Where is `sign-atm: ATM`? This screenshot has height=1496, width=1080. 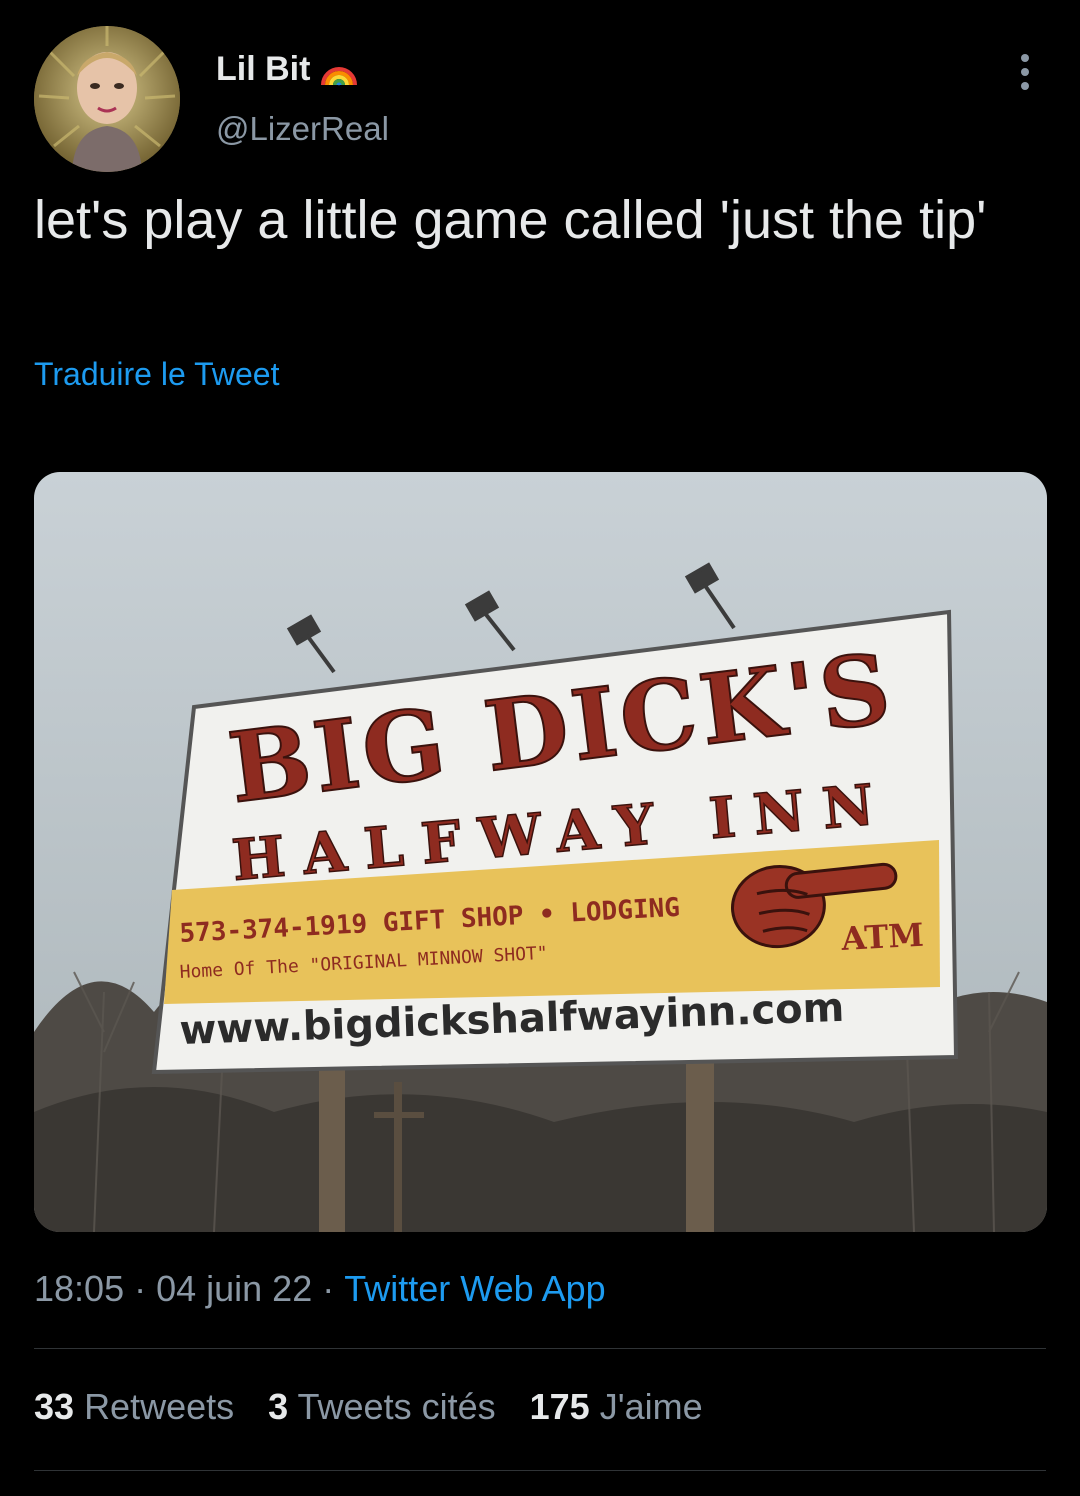
sign-atm: ATM is located at coordinates (881, 937).